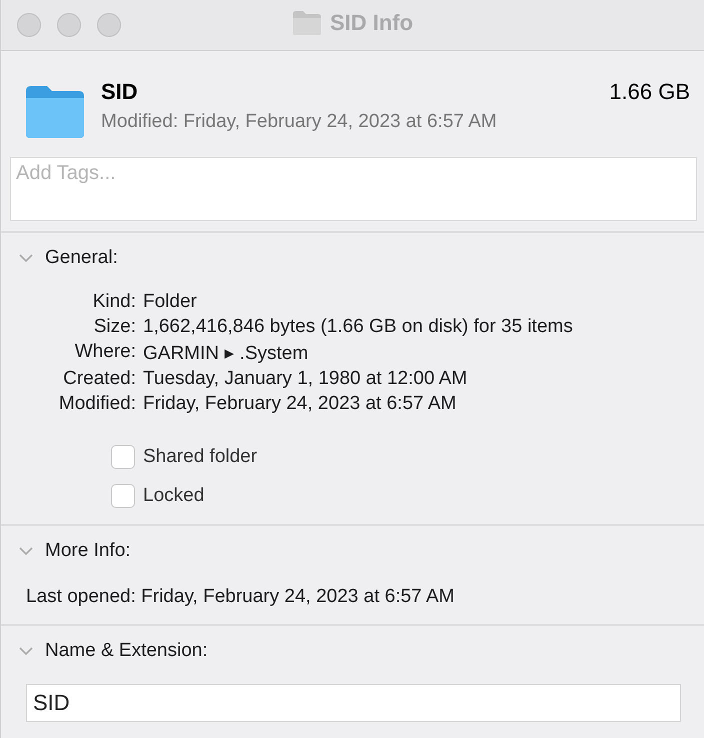  I want to click on field-value: GARMIN ▸ .System, so click(226, 353).